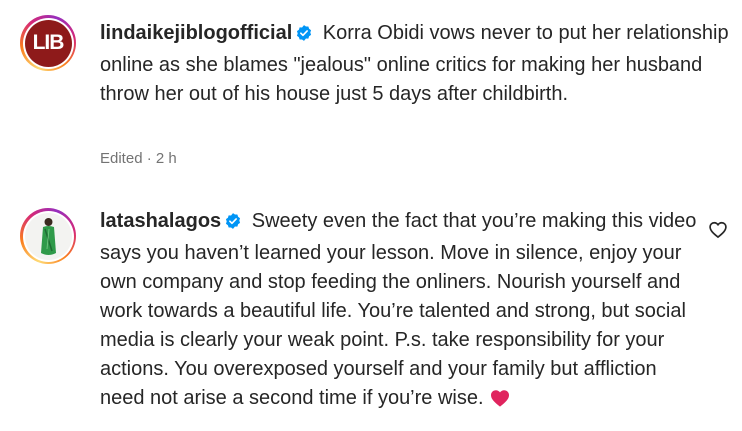 The width and height of the screenshot is (742, 431). What do you see at coordinates (718, 230) in the screenshot?
I see `heart-outline-icon` at bounding box center [718, 230].